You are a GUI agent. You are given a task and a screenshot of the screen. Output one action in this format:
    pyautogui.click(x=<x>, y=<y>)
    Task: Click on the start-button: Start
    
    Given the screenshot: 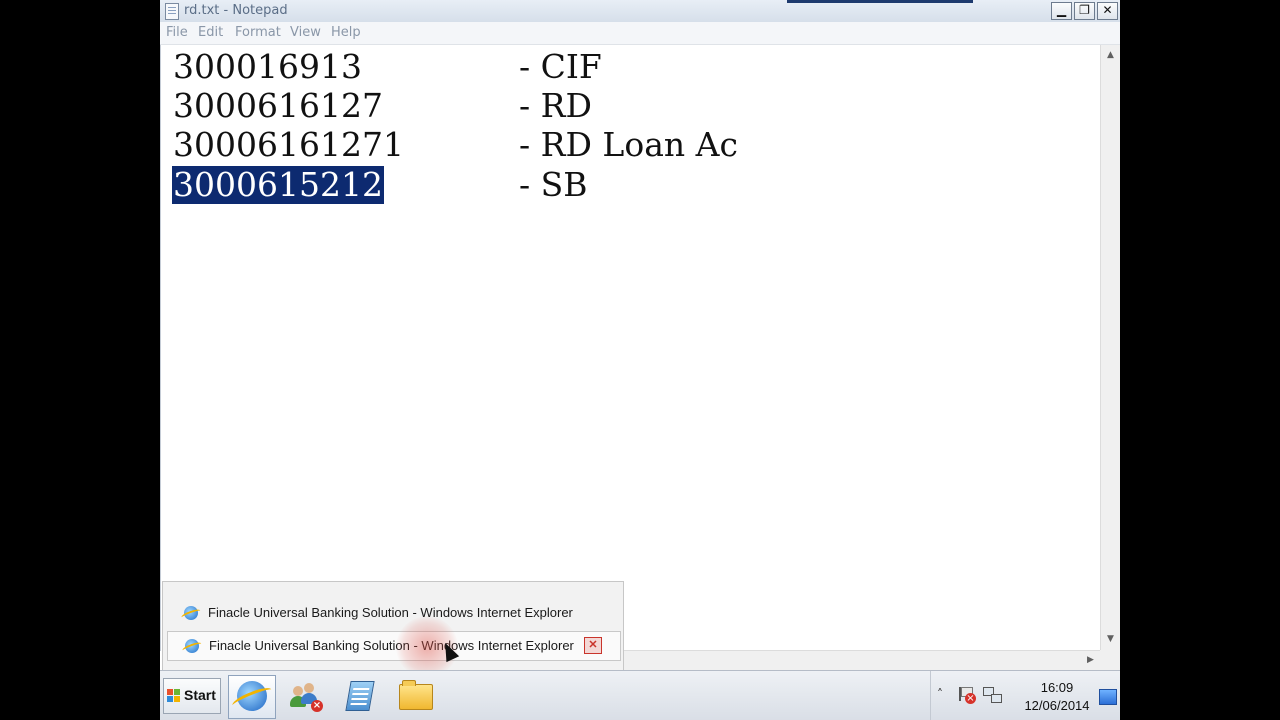 What is the action you would take?
    pyautogui.click(x=192, y=696)
    